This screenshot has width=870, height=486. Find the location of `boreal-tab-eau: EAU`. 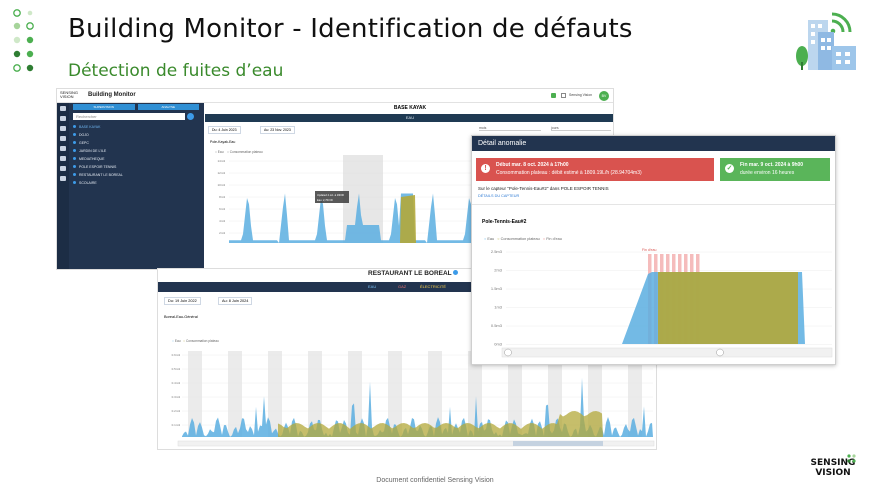

boreal-tab-eau: EAU is located at coordinates (372, 286).